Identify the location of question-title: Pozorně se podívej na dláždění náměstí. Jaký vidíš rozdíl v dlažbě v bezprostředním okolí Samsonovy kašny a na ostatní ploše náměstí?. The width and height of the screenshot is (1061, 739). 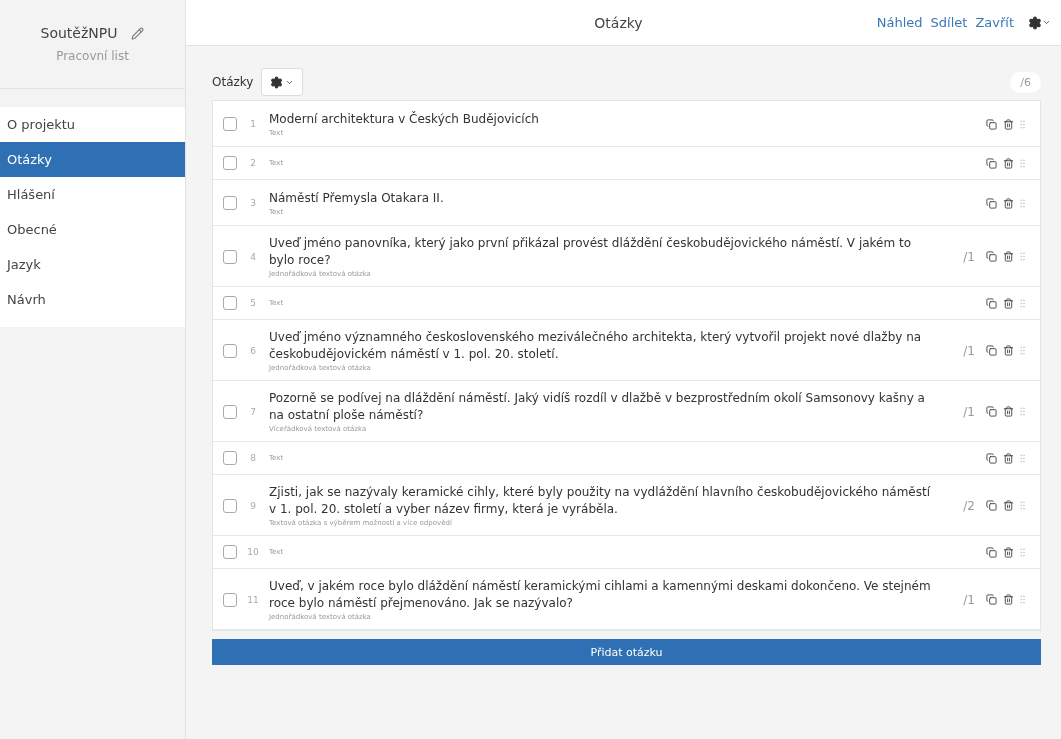
(597, 407).